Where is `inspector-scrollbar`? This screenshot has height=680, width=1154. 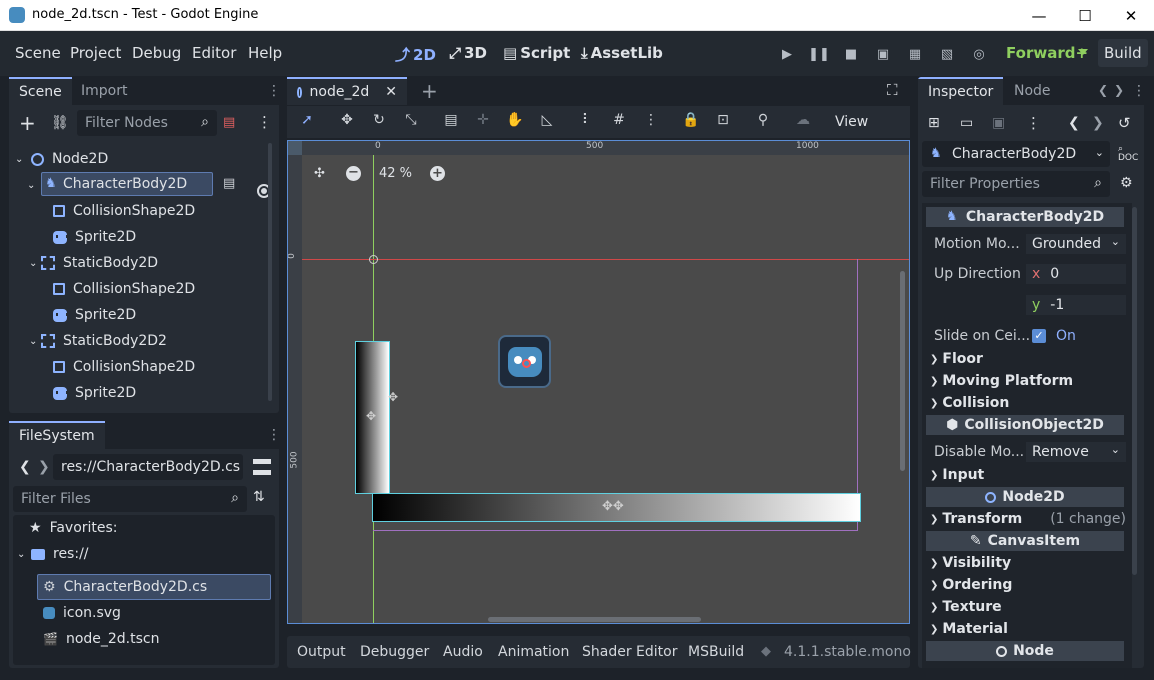
inspector-scrollbar is located at coordinates (1134, 391).